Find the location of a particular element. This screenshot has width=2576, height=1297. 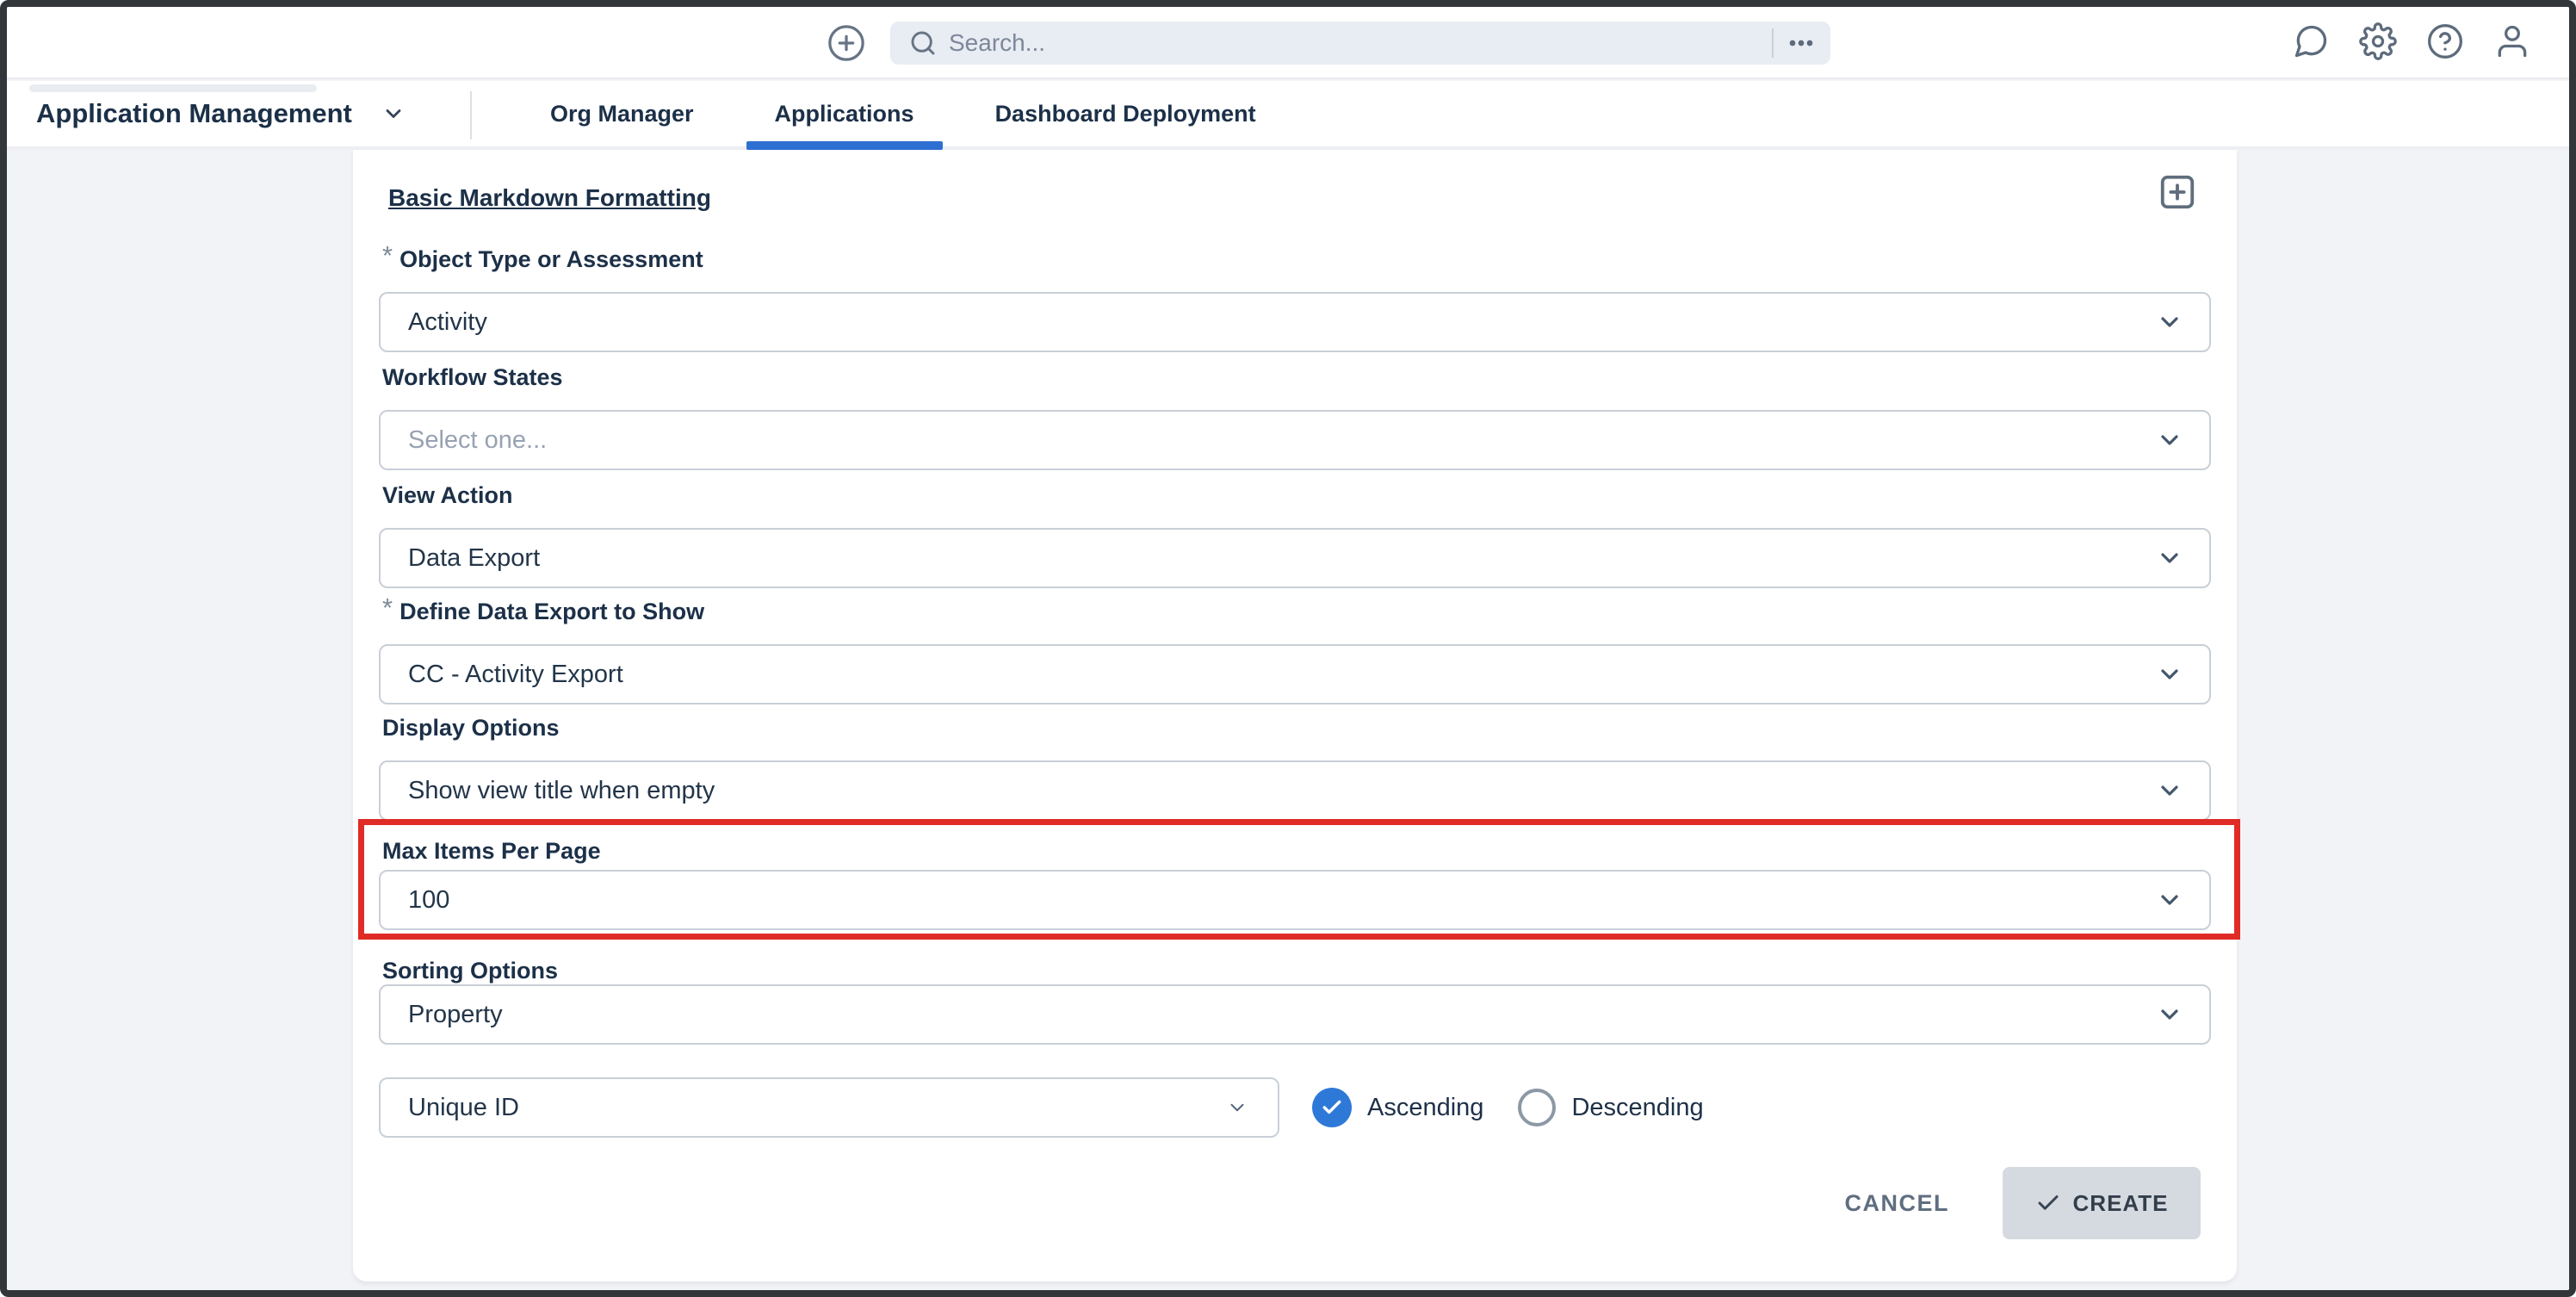

field-label-display-options: Display Options is located at coordinates (471, 728).